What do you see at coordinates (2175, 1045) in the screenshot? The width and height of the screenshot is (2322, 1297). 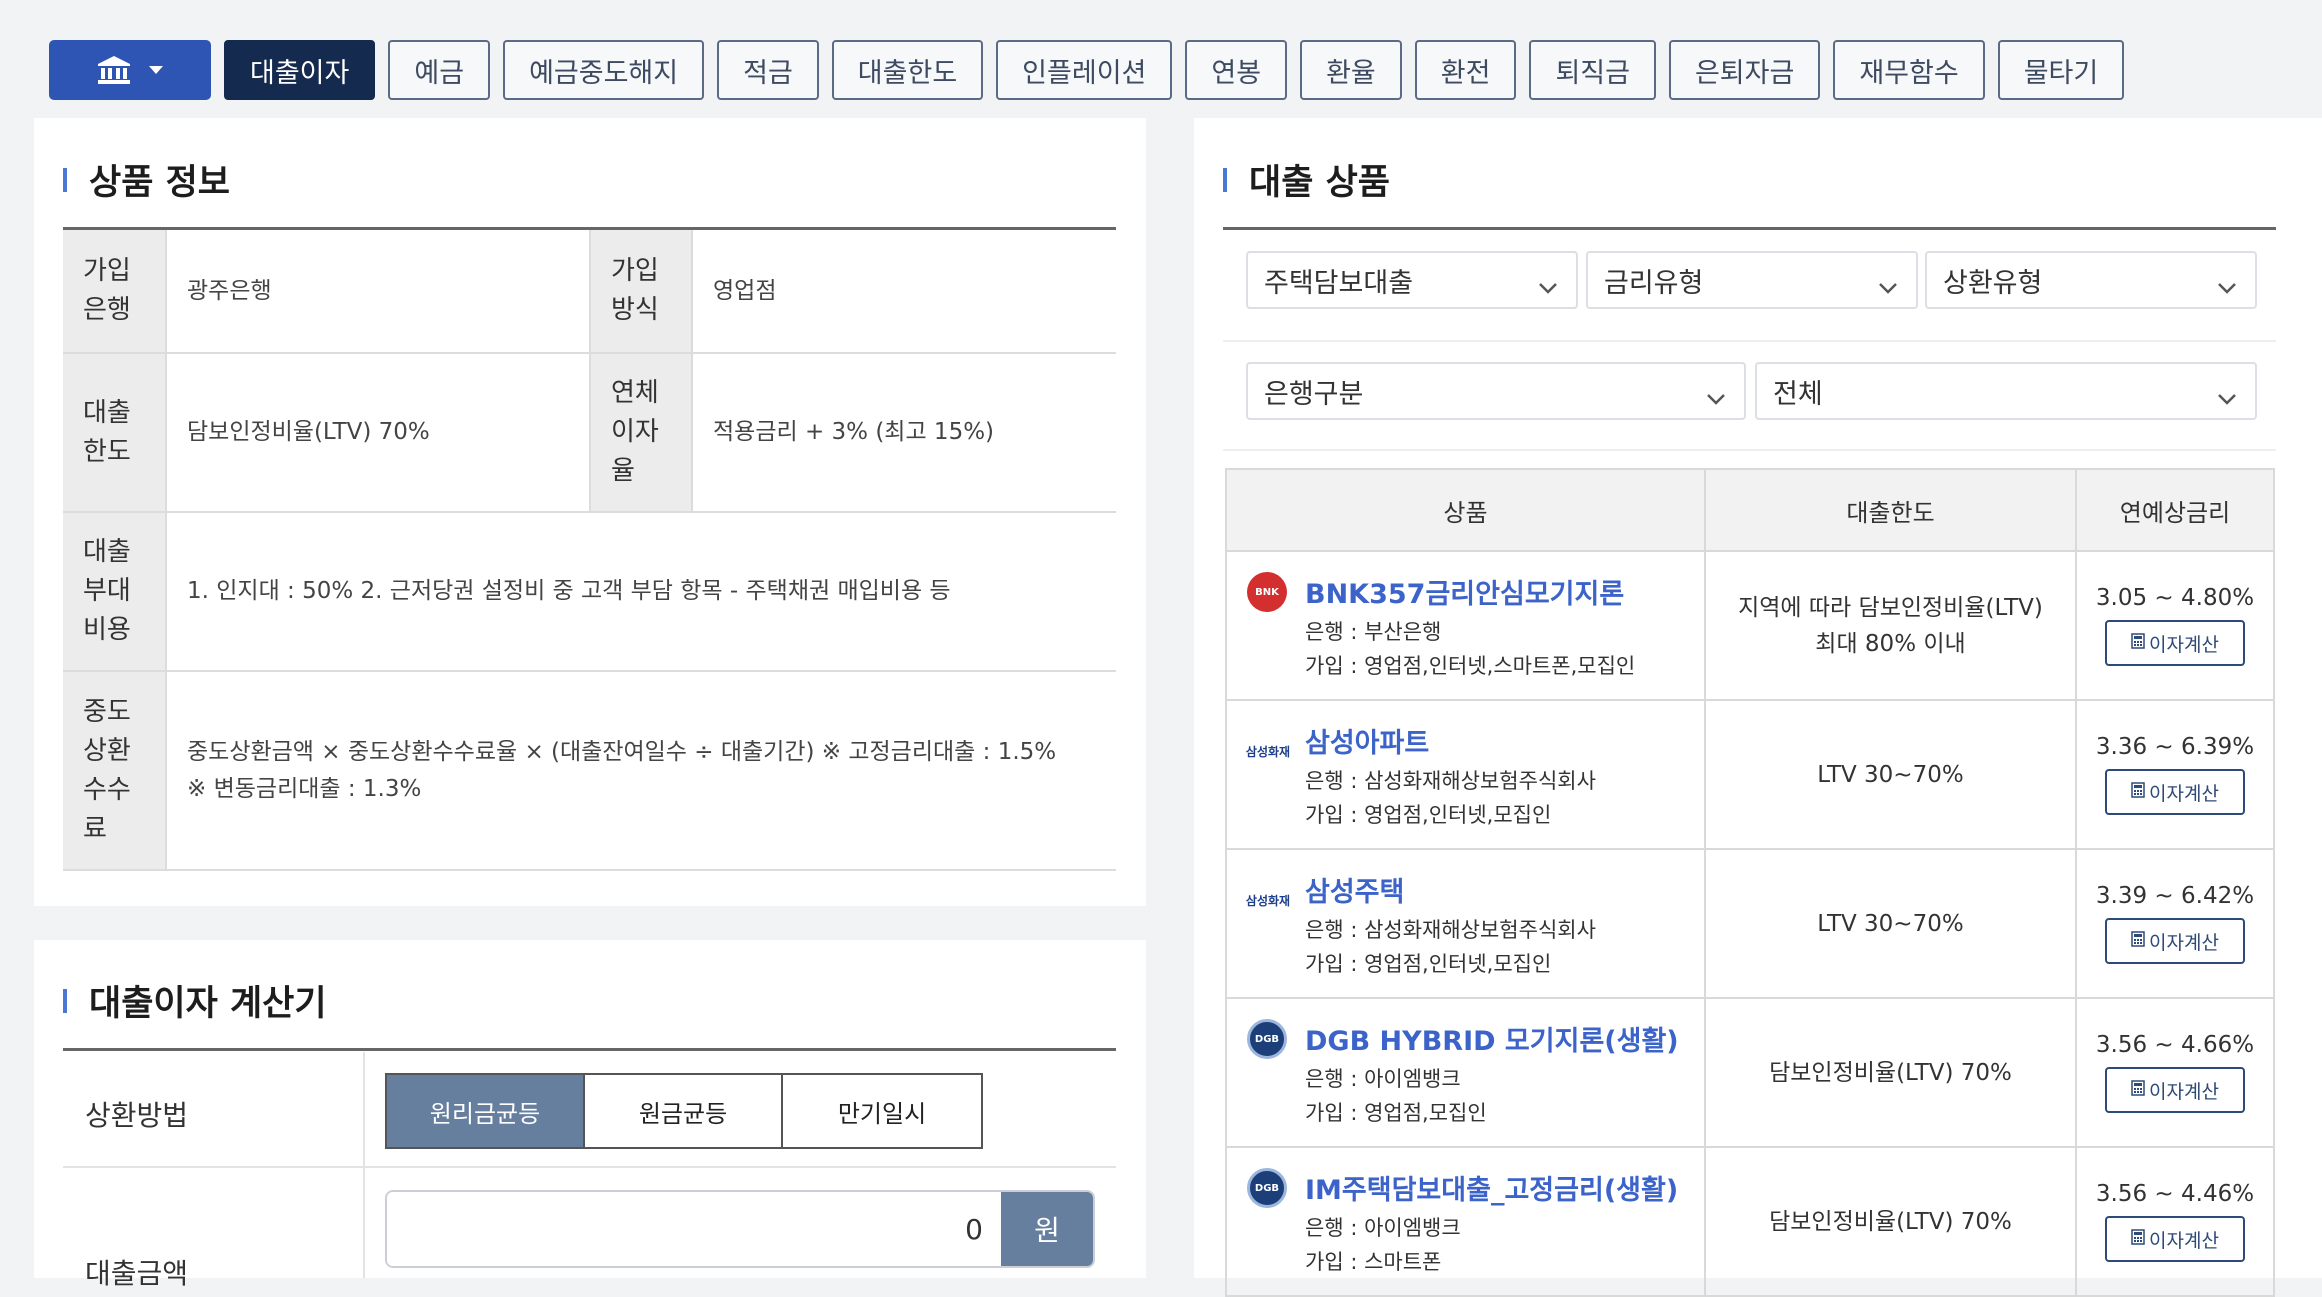 I see `rate-value: 3.56 ~ 4.66%` at bounding box center [2175, 1045].